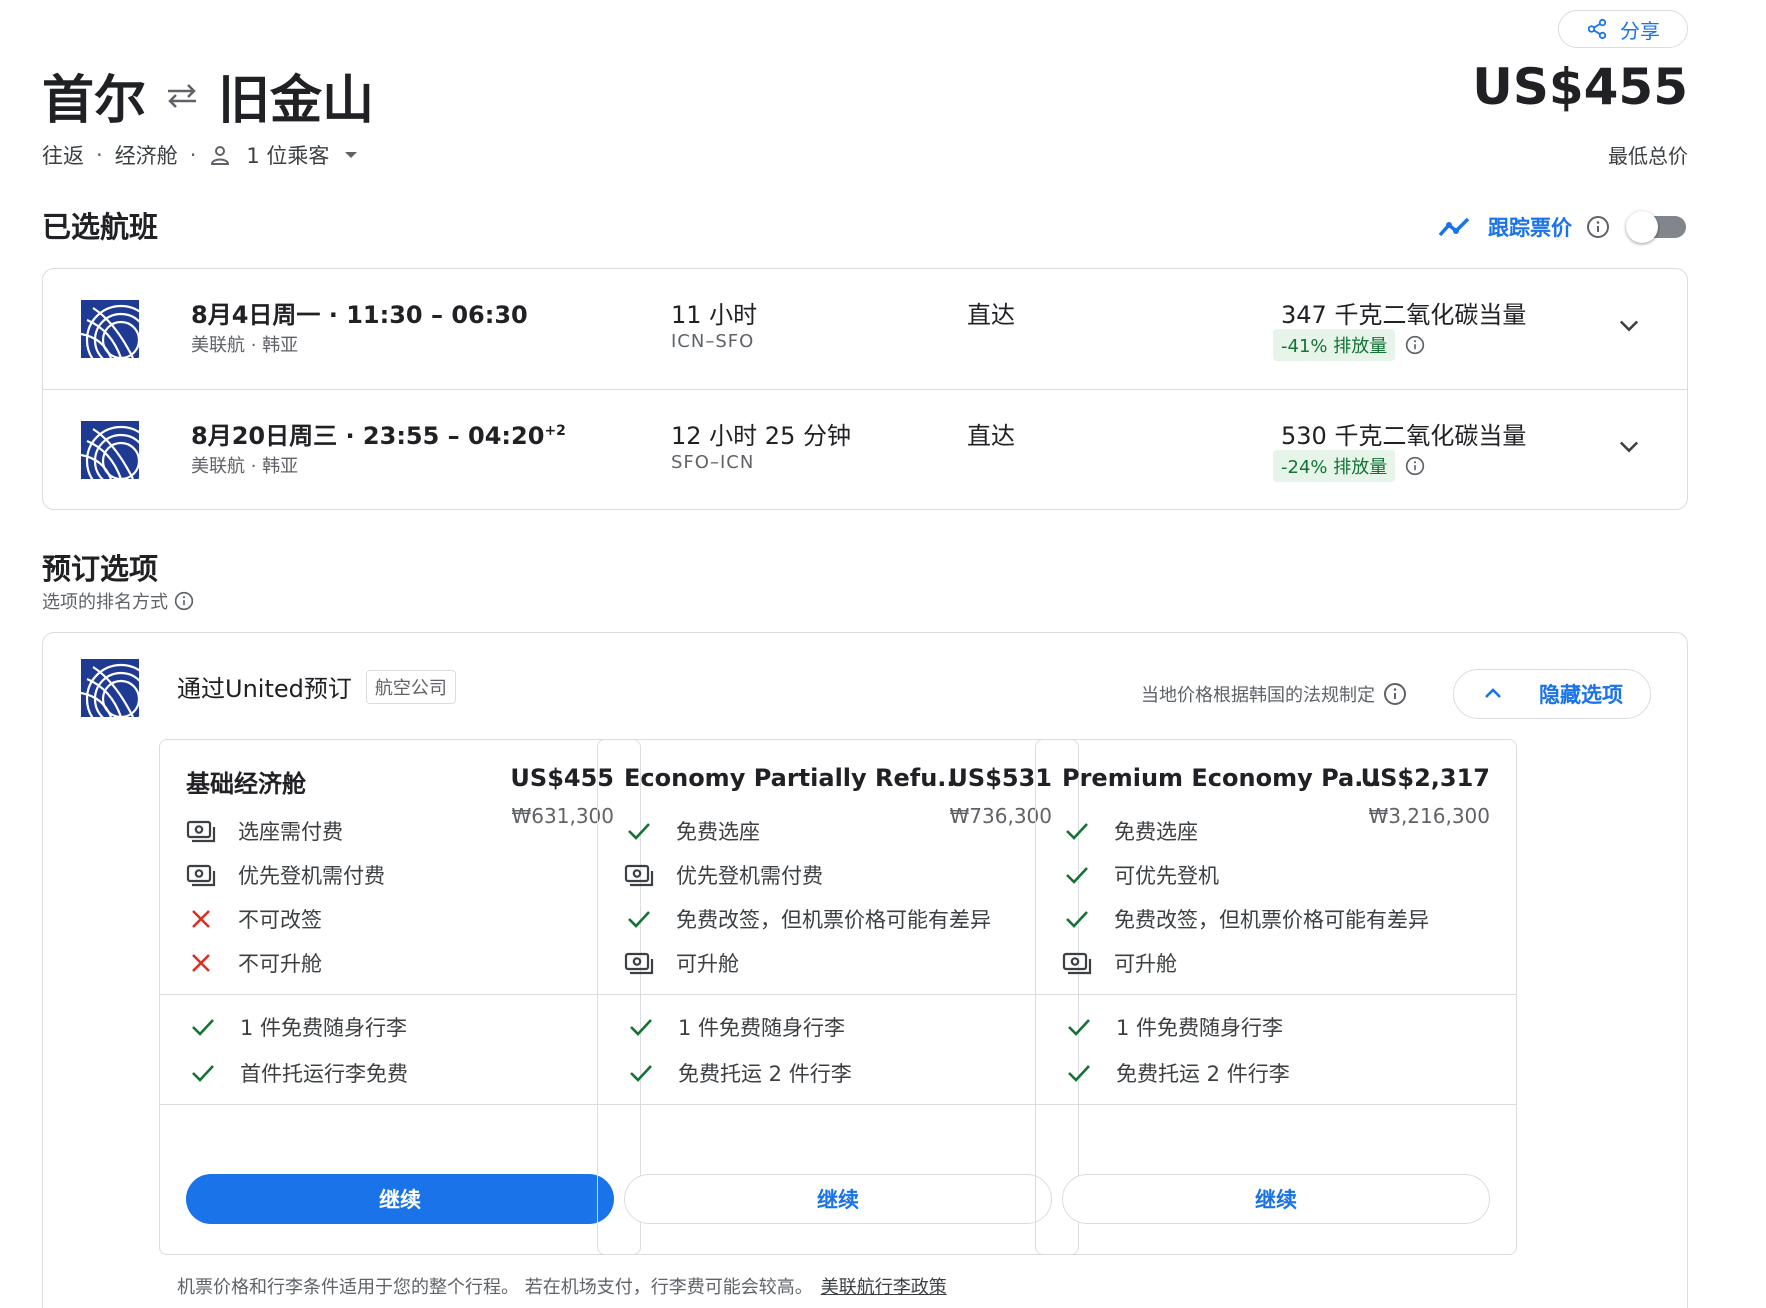  I want to click on flight-emission: -41% 排放量, so click(1349, 345).